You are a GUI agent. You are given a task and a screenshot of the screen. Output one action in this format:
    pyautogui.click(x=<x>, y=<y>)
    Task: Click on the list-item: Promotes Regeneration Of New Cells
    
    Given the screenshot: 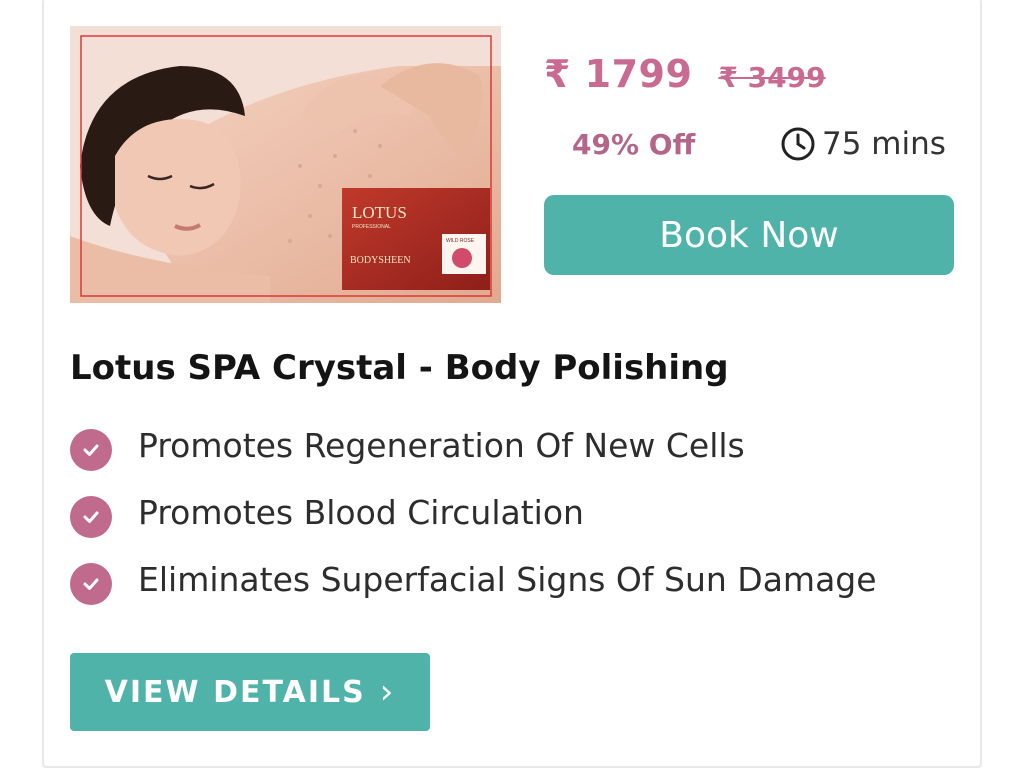 What is the action you would take?
    pyautogui.click(x=473, y=445)
    